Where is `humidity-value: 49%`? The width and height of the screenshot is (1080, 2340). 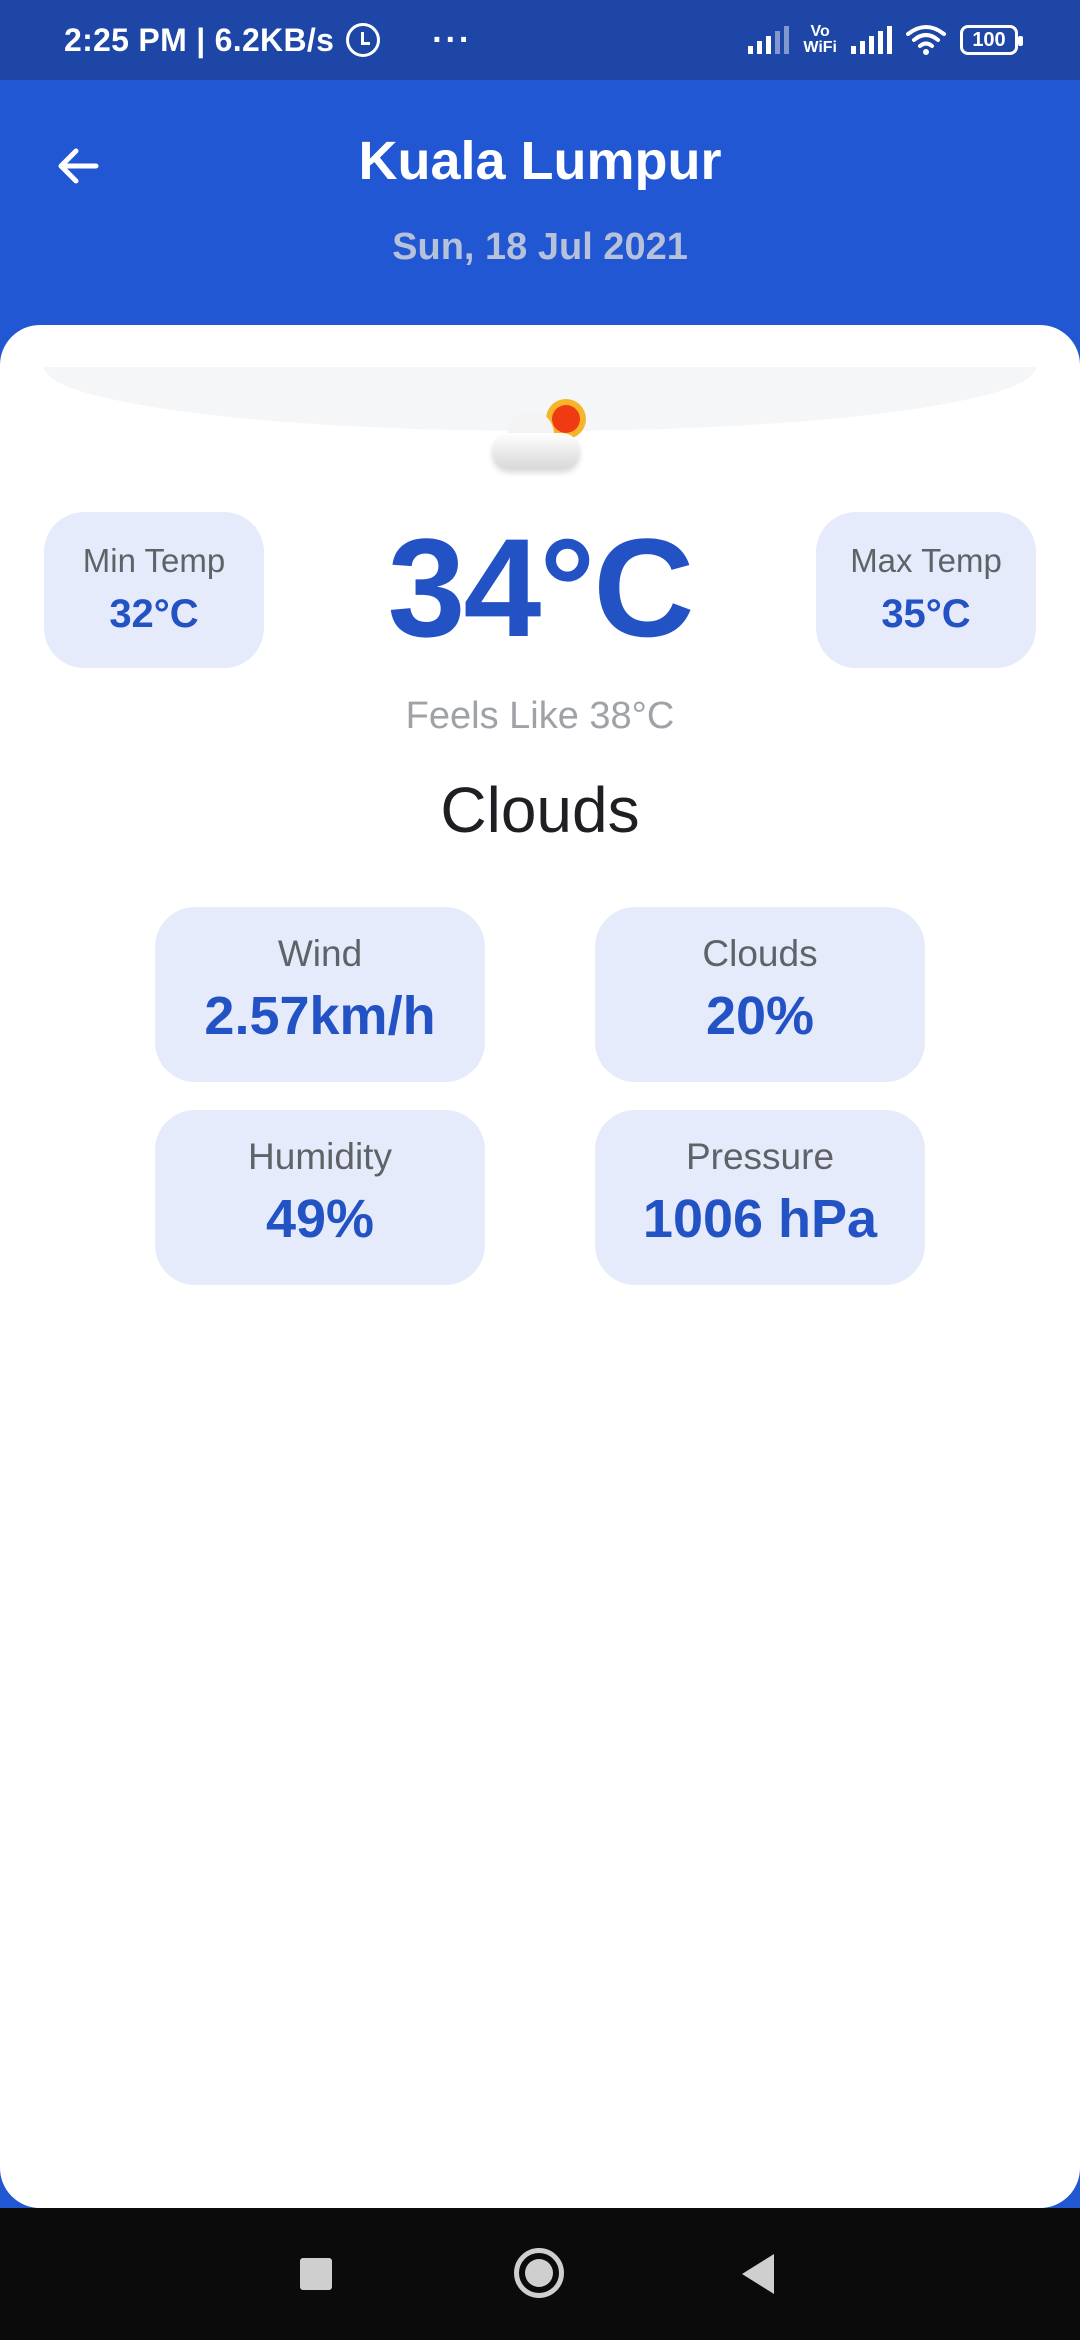
humidity-value: 49% is located at coordinates (320, 1219).